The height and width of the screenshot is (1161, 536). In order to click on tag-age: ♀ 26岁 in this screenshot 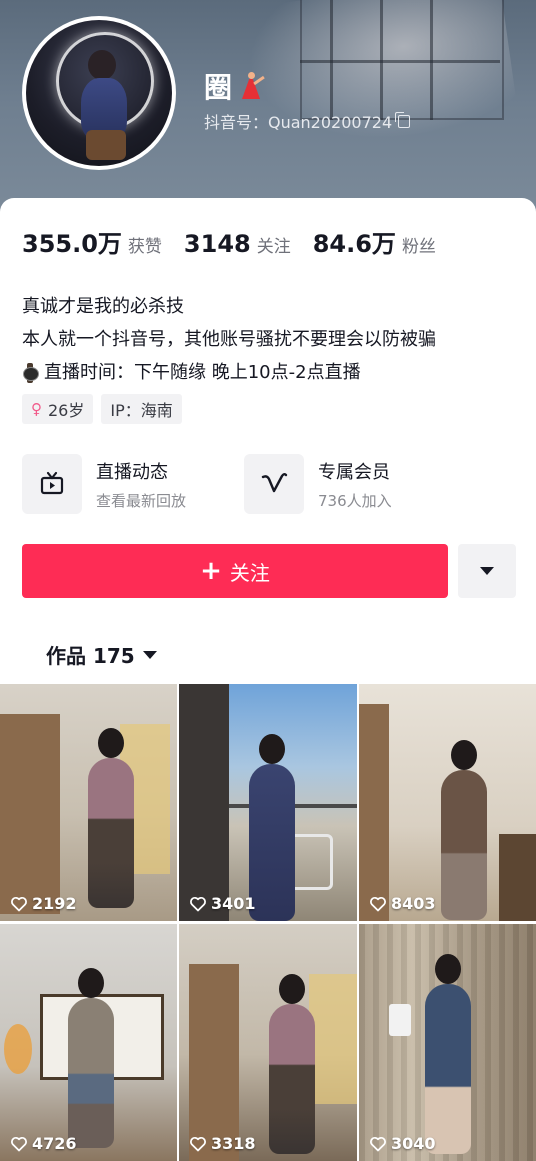, I will do `click(58, 409)`.